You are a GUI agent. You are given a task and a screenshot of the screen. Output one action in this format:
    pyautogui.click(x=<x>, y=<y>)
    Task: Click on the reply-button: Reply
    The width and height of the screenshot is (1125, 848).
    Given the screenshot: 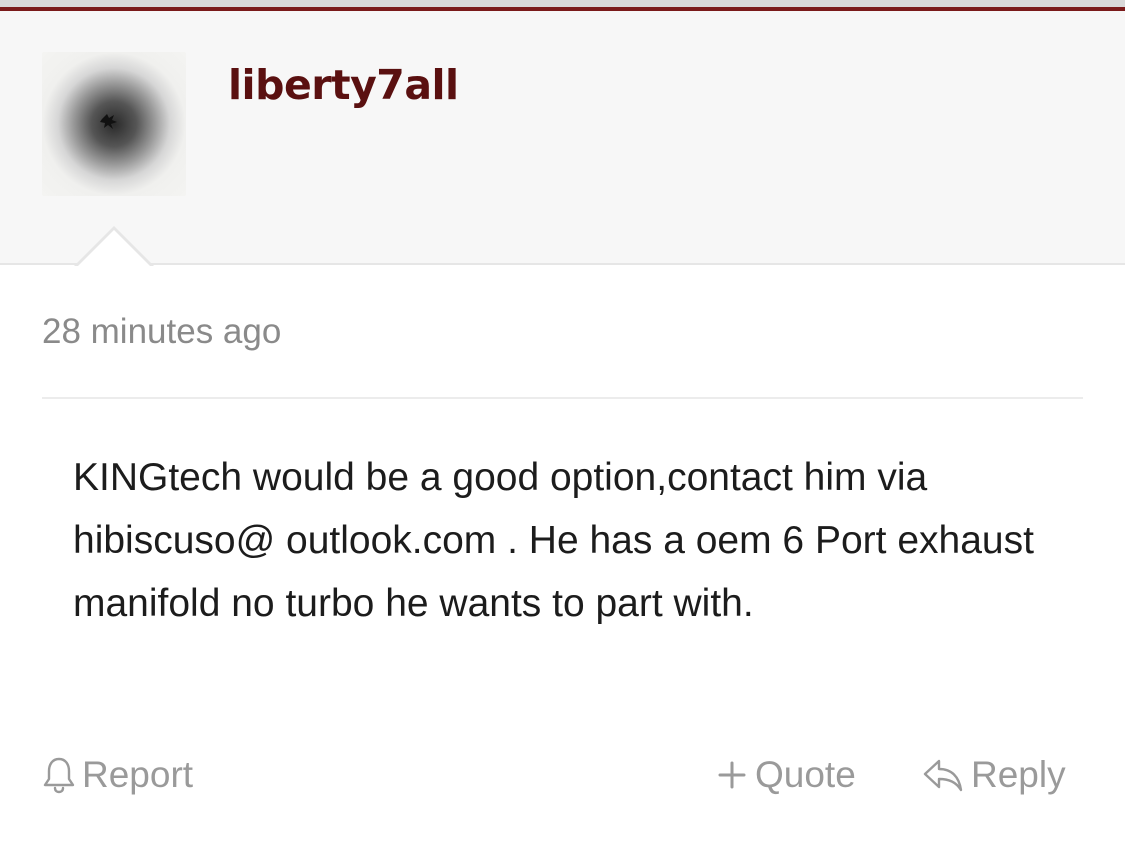 What is the action you would take?
    pyautogui.click(x=993, y=775)
    